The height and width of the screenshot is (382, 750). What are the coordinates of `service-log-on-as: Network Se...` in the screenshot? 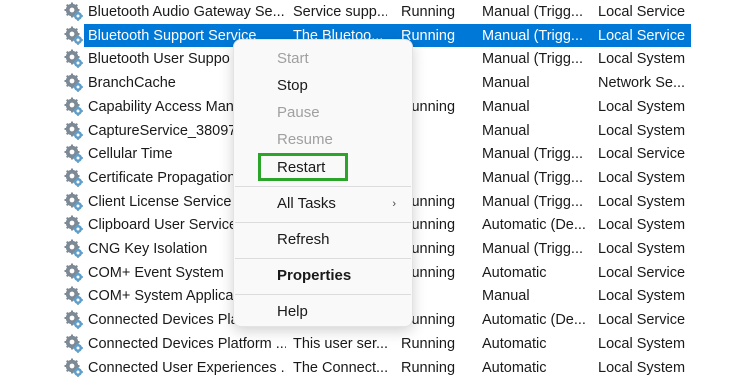 It's located at (642, 83).